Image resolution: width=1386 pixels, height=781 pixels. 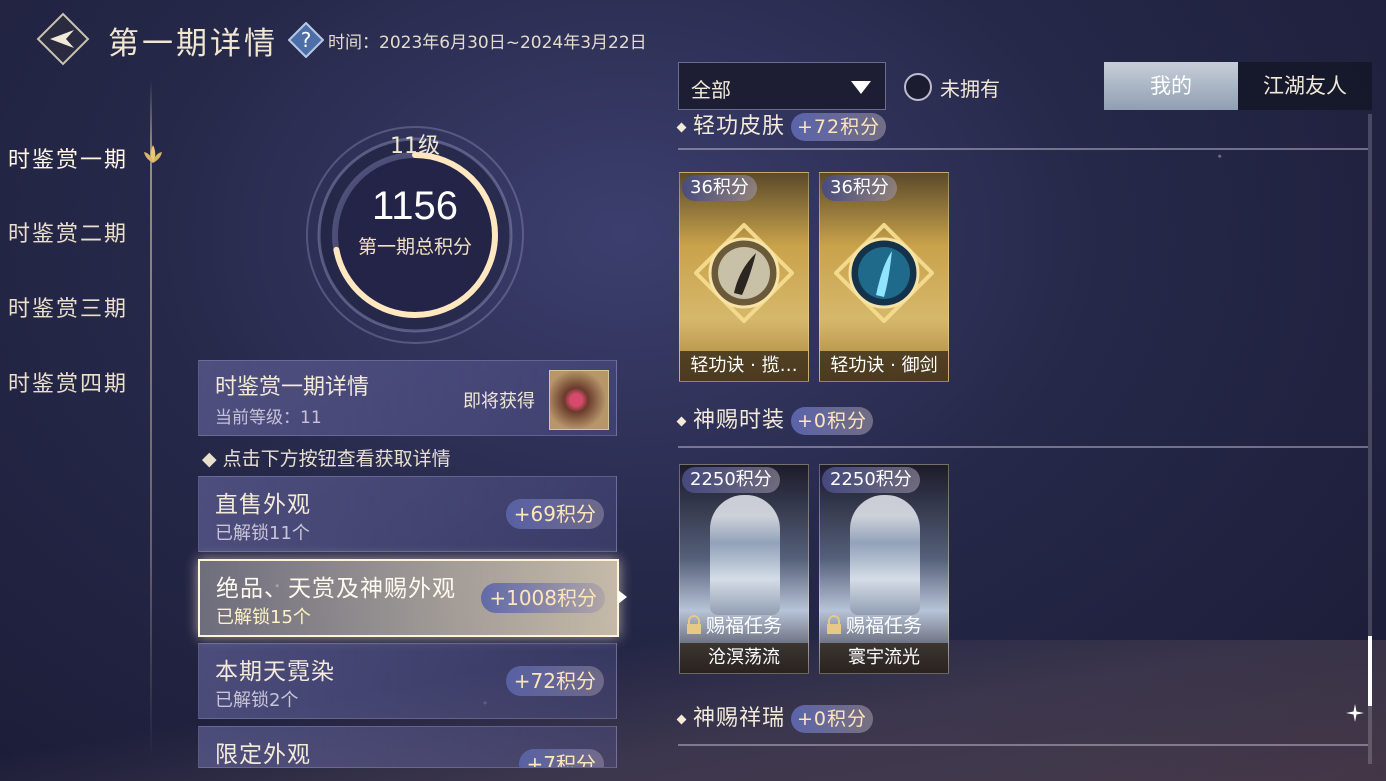 What do you see at coordinates (268, 418) in the screenshot?
I see `detail-current-level: 当前等级：11` at bounding box center [268, 418].